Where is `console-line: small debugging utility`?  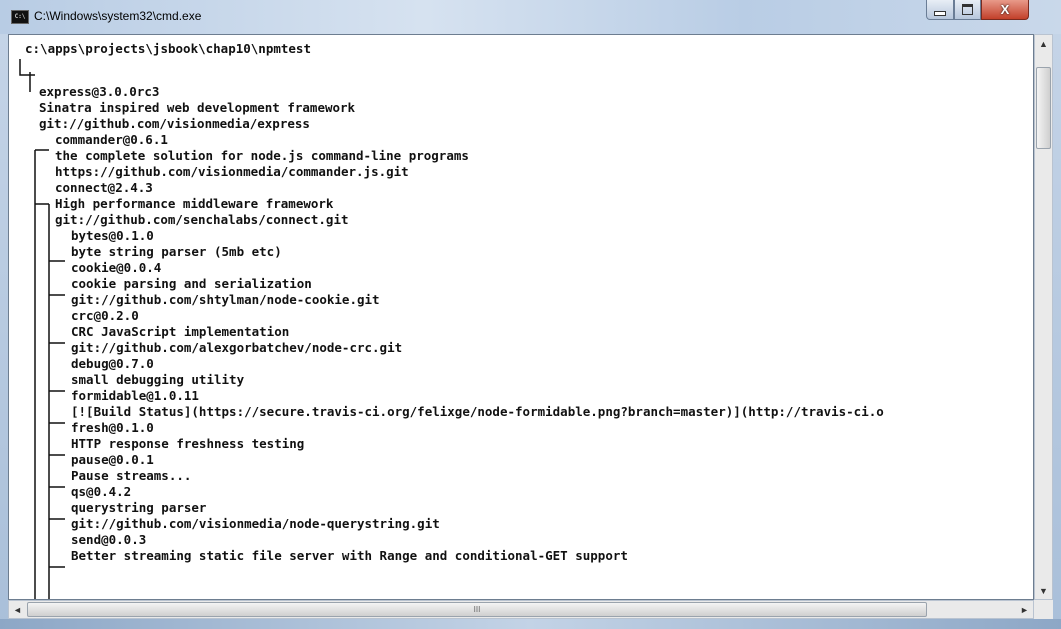 console-line: small debugging utility is located at coordinates (158, 379).